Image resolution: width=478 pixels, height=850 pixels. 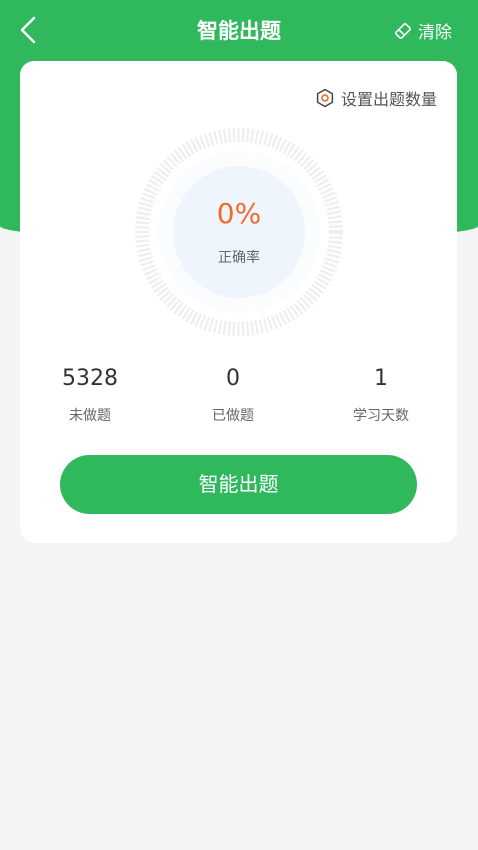 I want to click on stat-undone: 5328 未做题, so click(x=90, y=395).